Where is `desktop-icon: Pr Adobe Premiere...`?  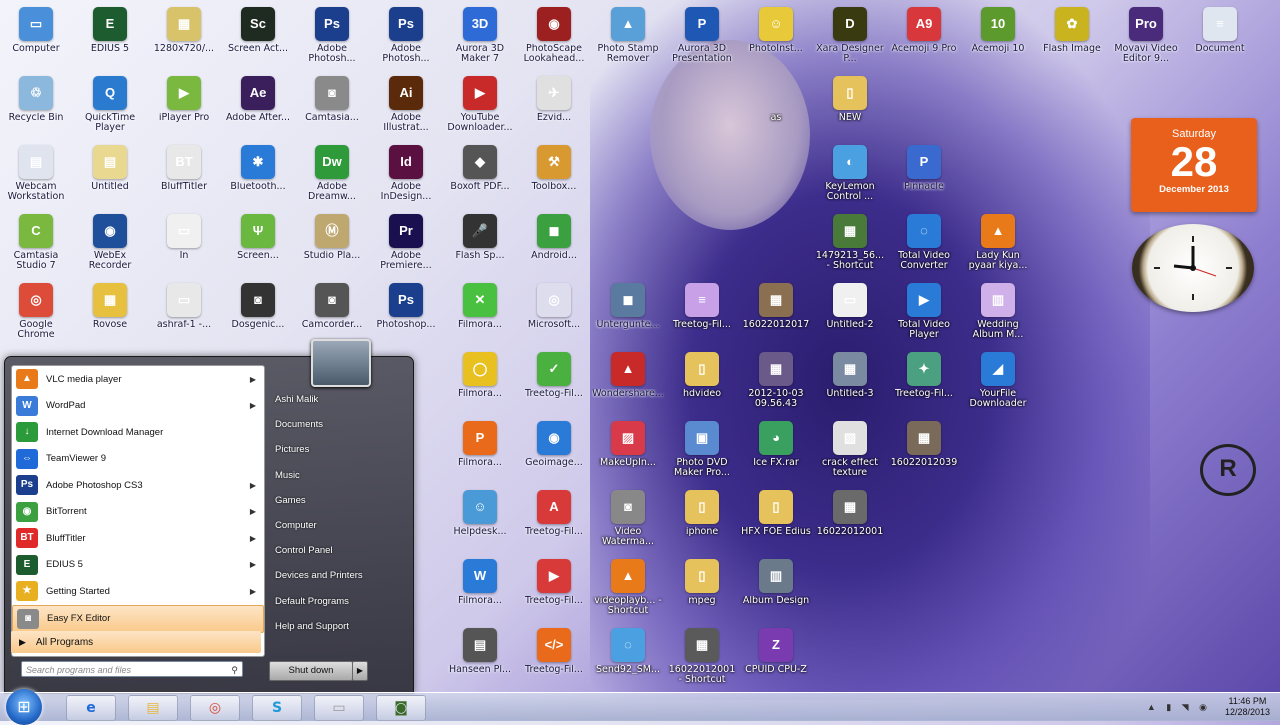
desktop-icon: Pr Adobe Premiere... is located at coordinates (406, 243).